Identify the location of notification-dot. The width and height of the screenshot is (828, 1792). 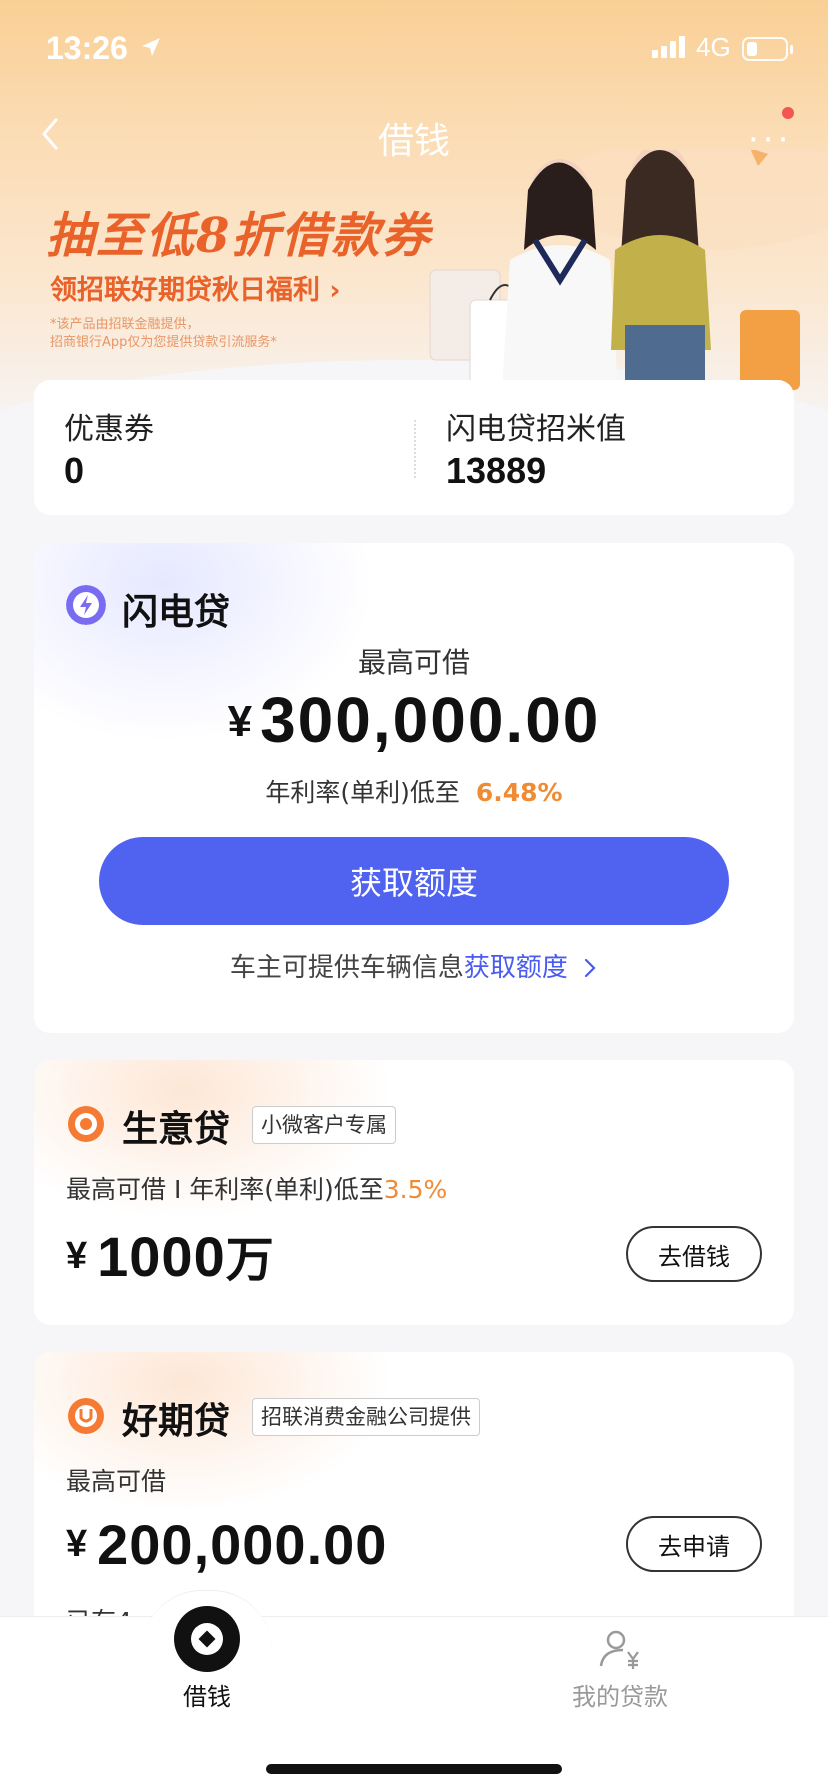
(788, 113).